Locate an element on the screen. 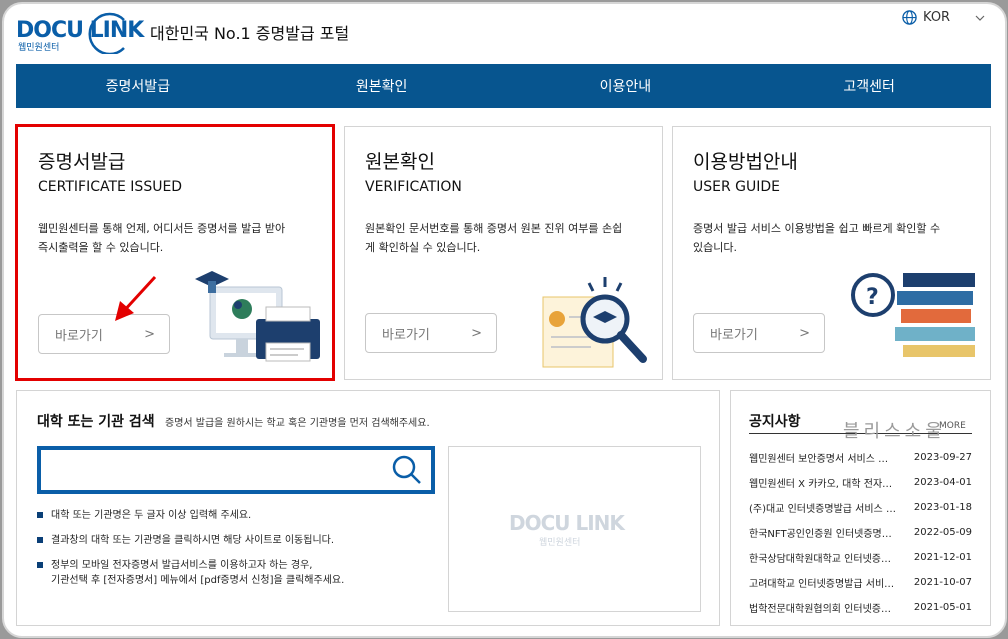 Image resolution: width=1008 pixels, height=639 pixels. search-hint: 증명서 발급을 원하시는 학교 혹은 기관명을 먼저 검색해주세요. is located at coordinates (297, 423).